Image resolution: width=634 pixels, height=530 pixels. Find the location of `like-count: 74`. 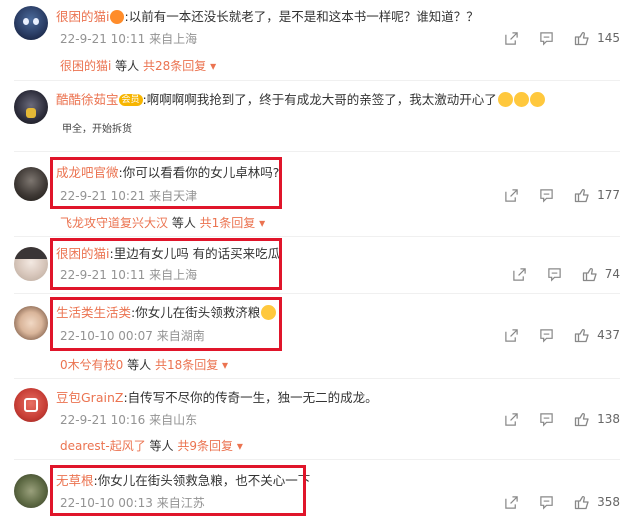

like-count: 74 is located at coordinates (612, 274).